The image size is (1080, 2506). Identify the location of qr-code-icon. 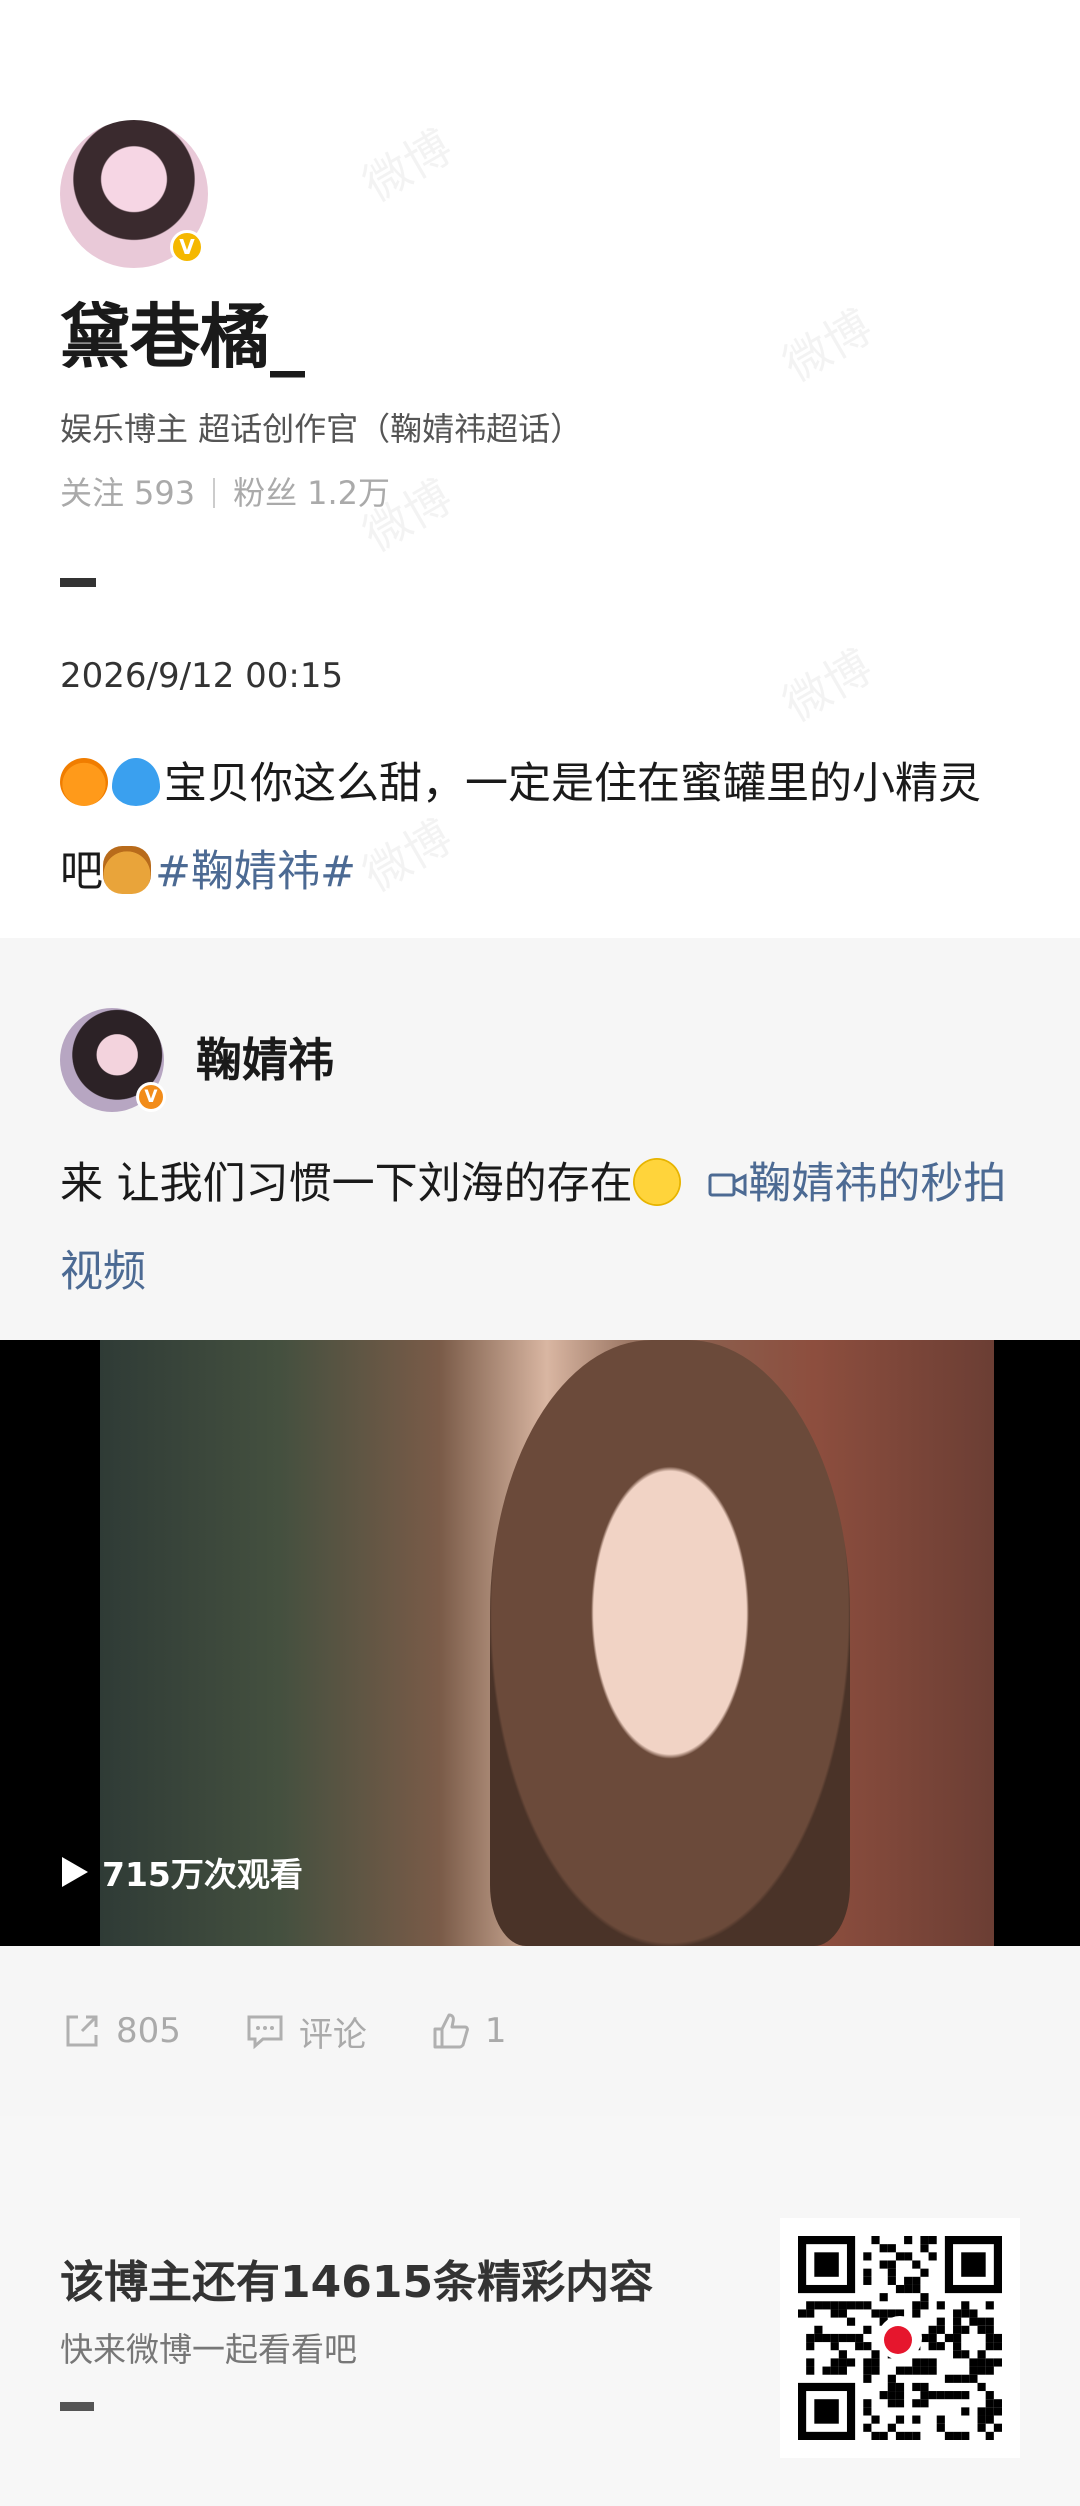
(900, 2338).